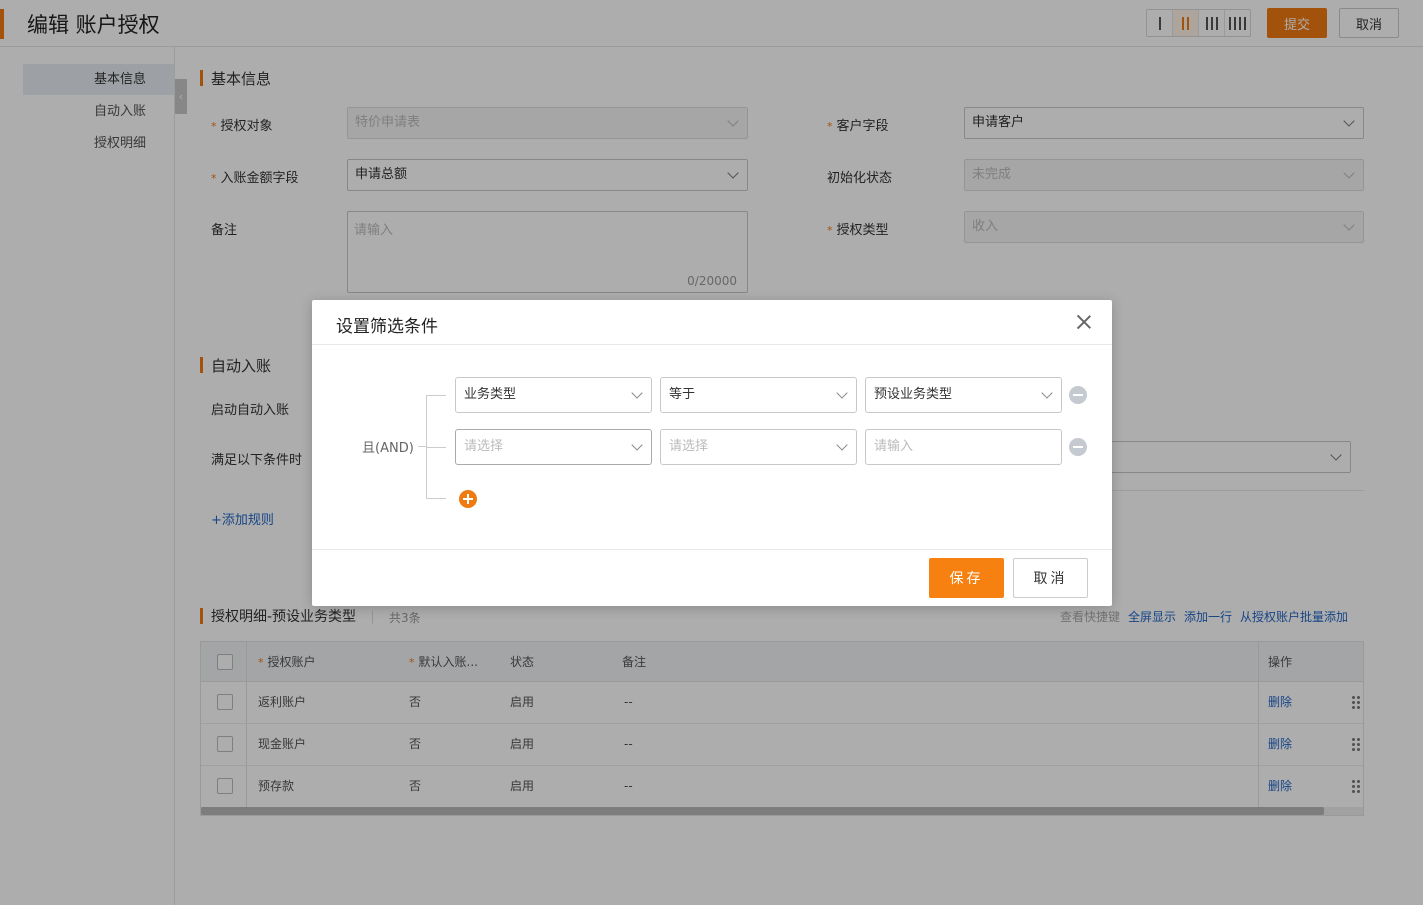 The image size is (1423, 905). What do you see at coordinates (1050, 578) in the screenshot?
I see `dialog-cancel-button: 取消` at bounding box center [1050, 578].